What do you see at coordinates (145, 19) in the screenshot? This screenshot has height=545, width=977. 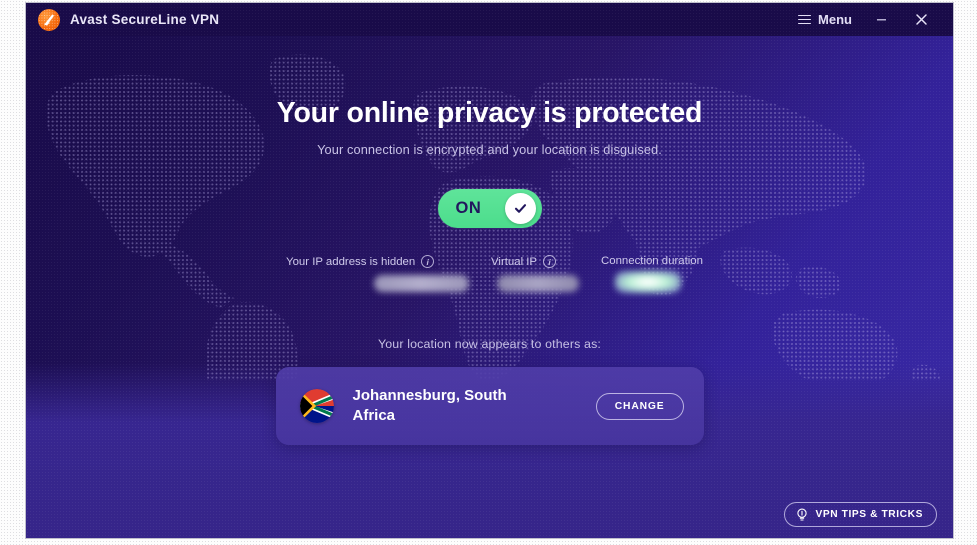 I see `app-title: Avast SecureLine VPN` at bounding box center [145, 19].